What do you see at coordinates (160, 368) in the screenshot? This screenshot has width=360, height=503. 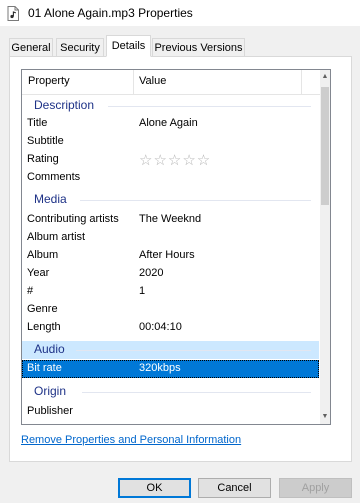 I see `property-value: 320kbps` at bounding box center [160, 368].